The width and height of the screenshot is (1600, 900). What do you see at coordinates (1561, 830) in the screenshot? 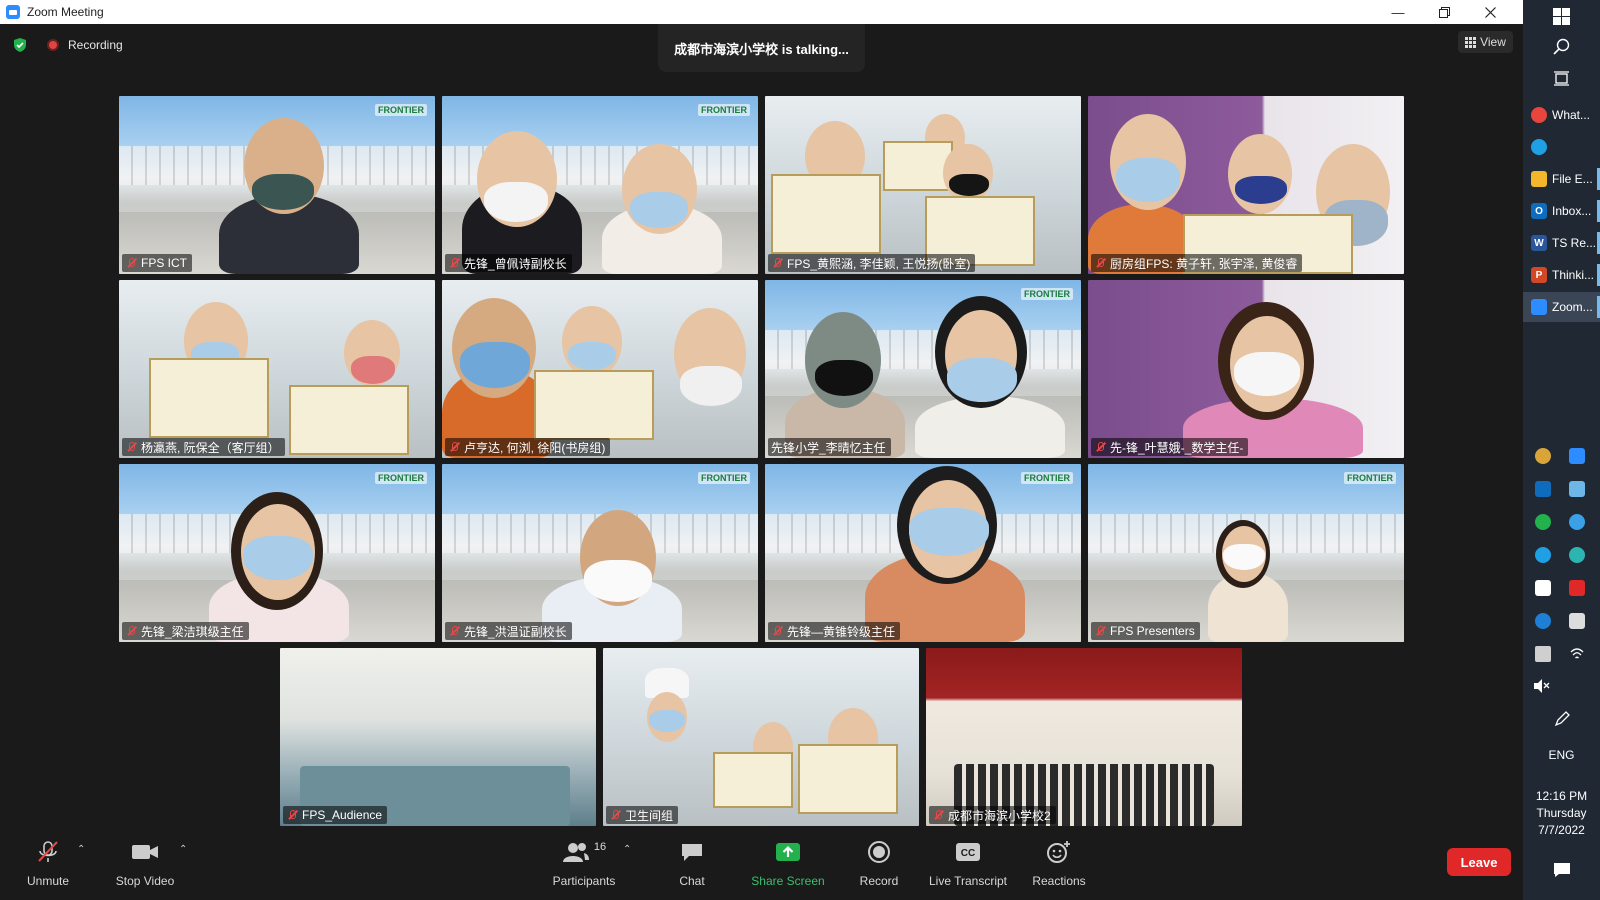
I see `clock-date: 7/7/2022` at bounding box center [1561, 830].